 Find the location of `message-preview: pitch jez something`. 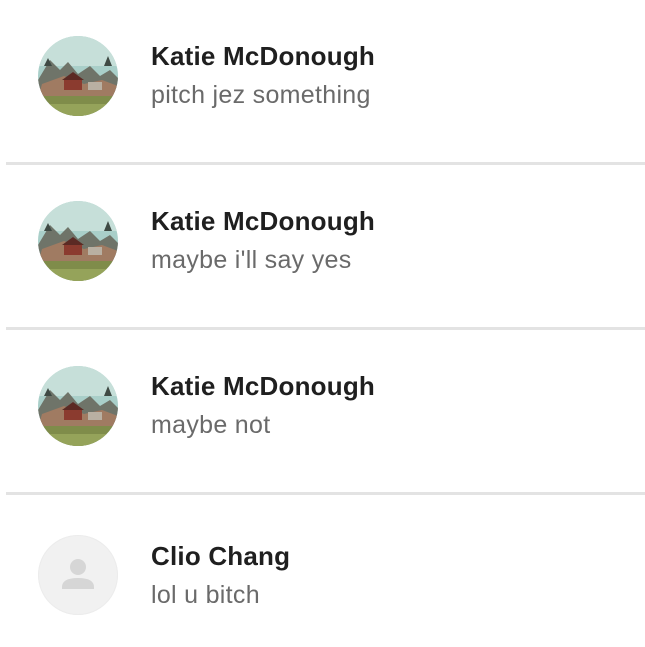

message-preview: pitch jez something is located at coordinates (261, 95).